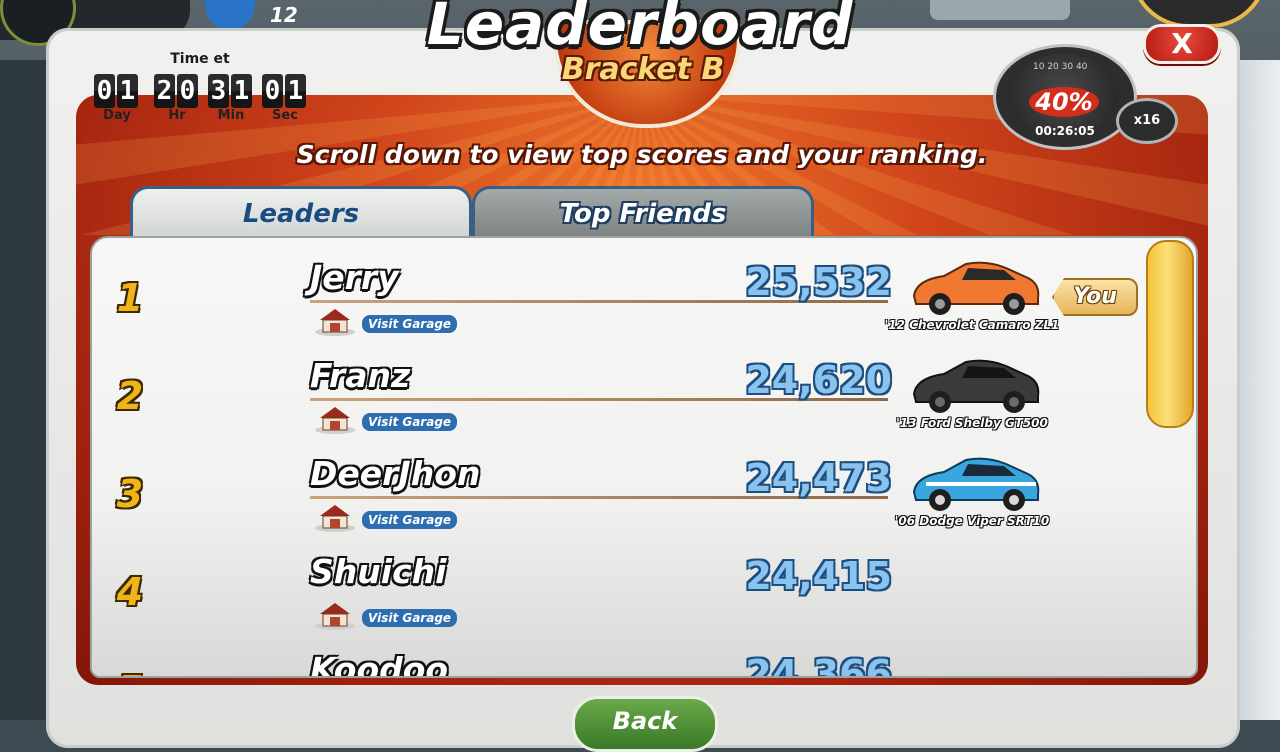 The height and width of the screenshot is (752, 1280). What do you see at coordinates (284, 91) in the screenshot?
I see `timer-sec: 0 1` at bounding box center [284, 91].